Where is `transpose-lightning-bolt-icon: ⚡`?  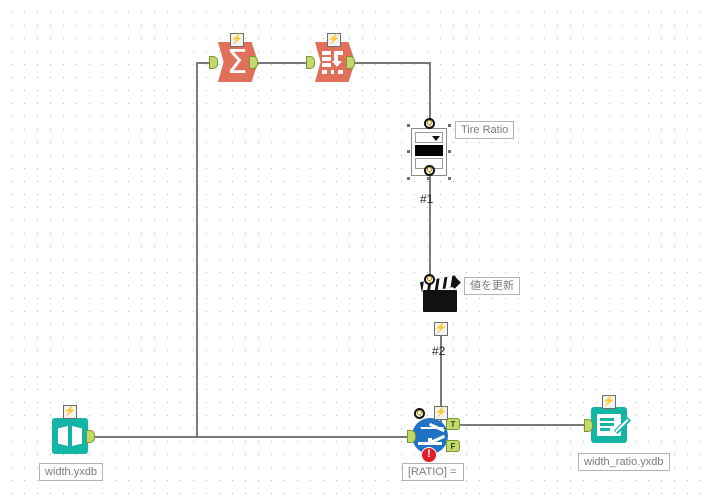 transpose-lightning-bolt-icon: ⚡ is located at coordinates (334, 40).